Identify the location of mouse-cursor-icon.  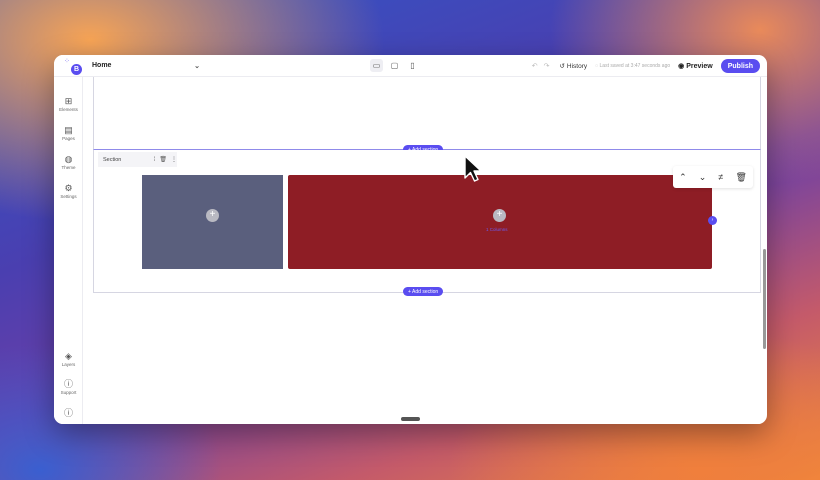
(473, 168).